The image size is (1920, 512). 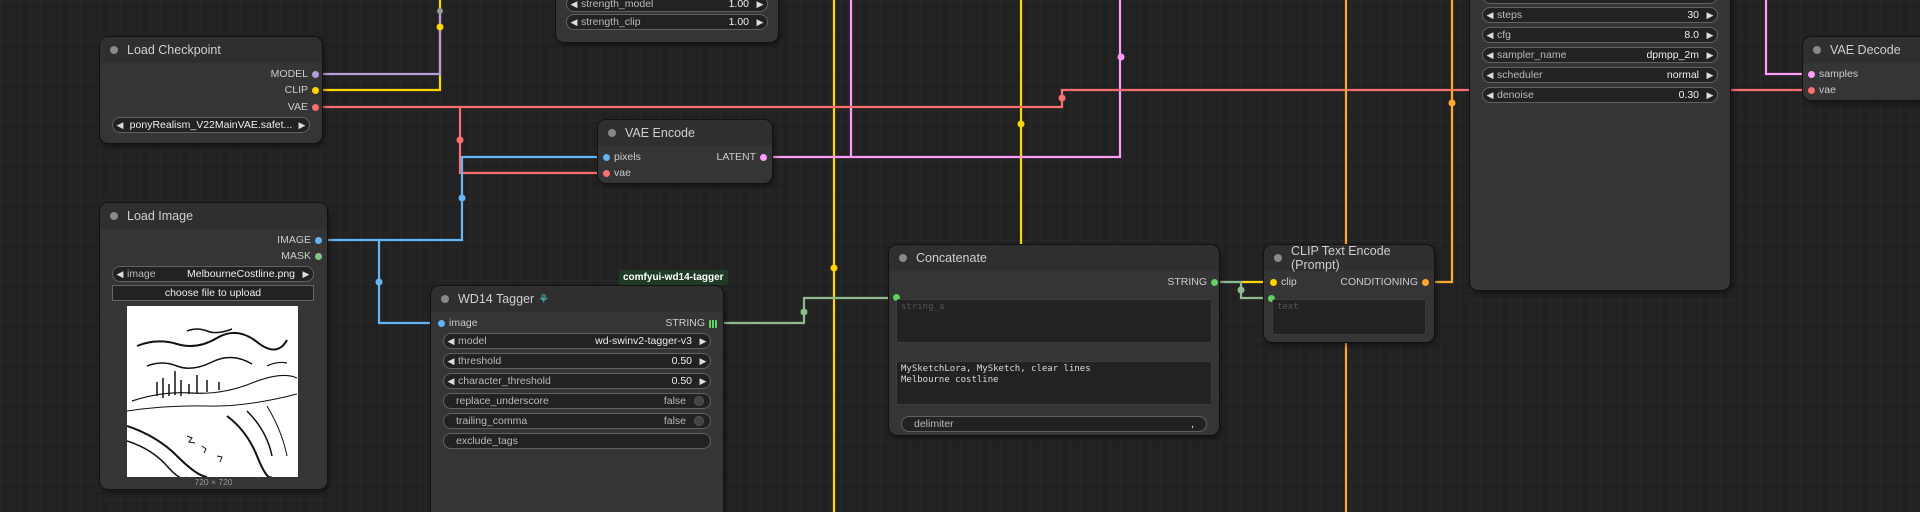 I want to click on output-mask: MASK, so click(x=266, y=256).